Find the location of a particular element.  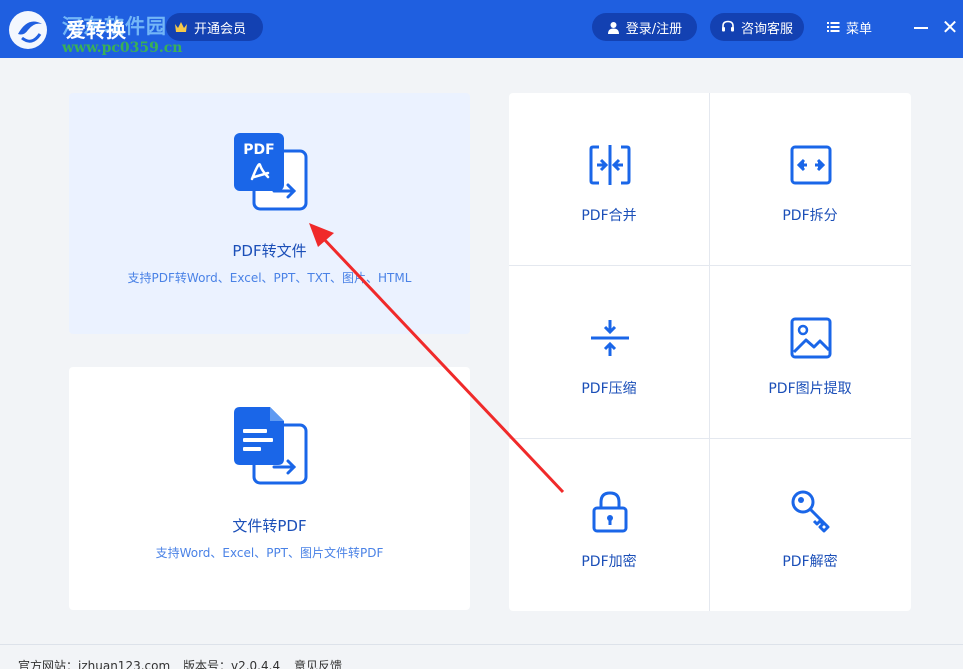

feedback-link: 意见反馈 is located at coordinates (318, 663).